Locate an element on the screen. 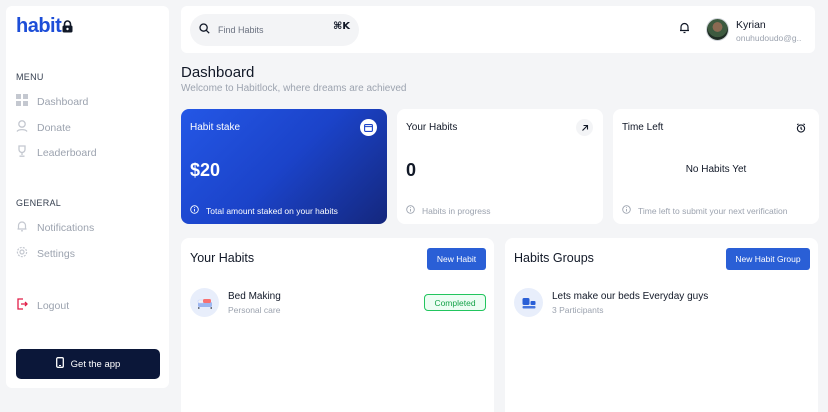 Image resolution: width=828 pixels, height=412 pixels. wallet-icon is located at coordinates (368, 127).